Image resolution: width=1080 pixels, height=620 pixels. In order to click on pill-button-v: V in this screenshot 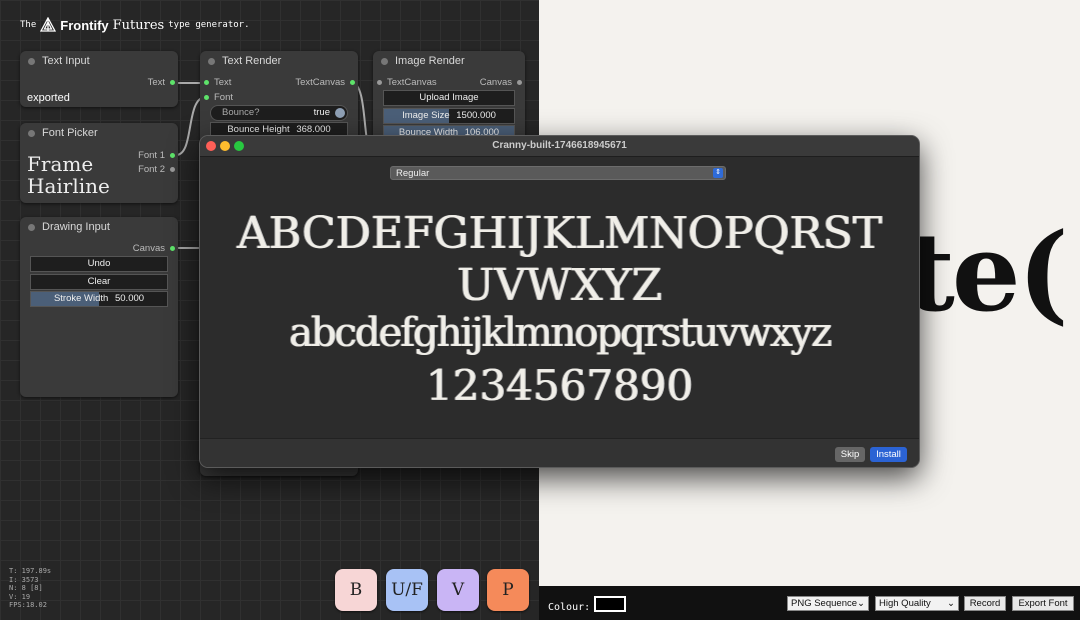, I will do `click(458, 590)`.